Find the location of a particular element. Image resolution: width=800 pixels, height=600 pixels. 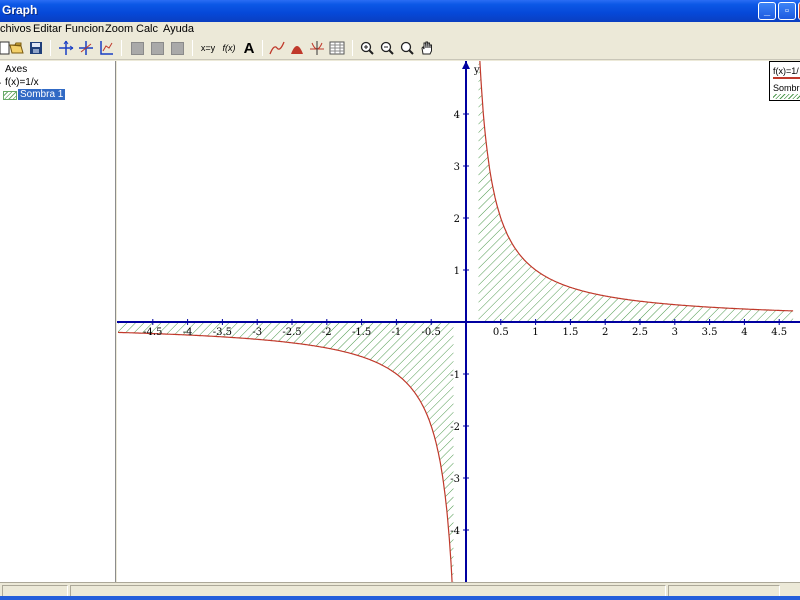

menu-ayuda: Ayuda is located at coordinates (178, 29).